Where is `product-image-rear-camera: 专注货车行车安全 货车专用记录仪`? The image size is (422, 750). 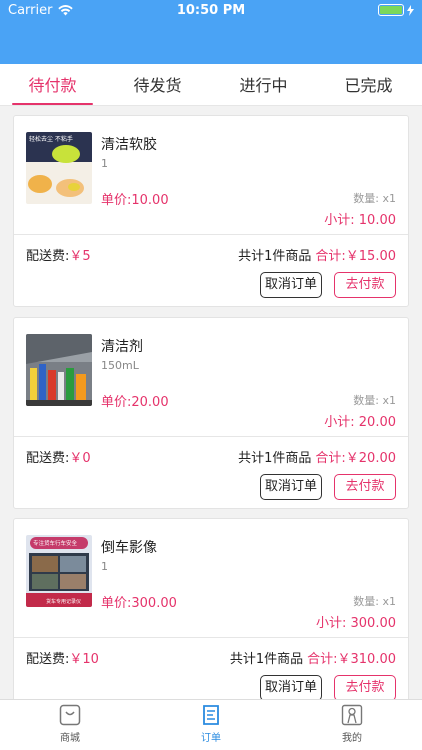
product-image-rear-camera: 专注货车行车安全 货车专用记录仪 is located at coordinates (59, 571).